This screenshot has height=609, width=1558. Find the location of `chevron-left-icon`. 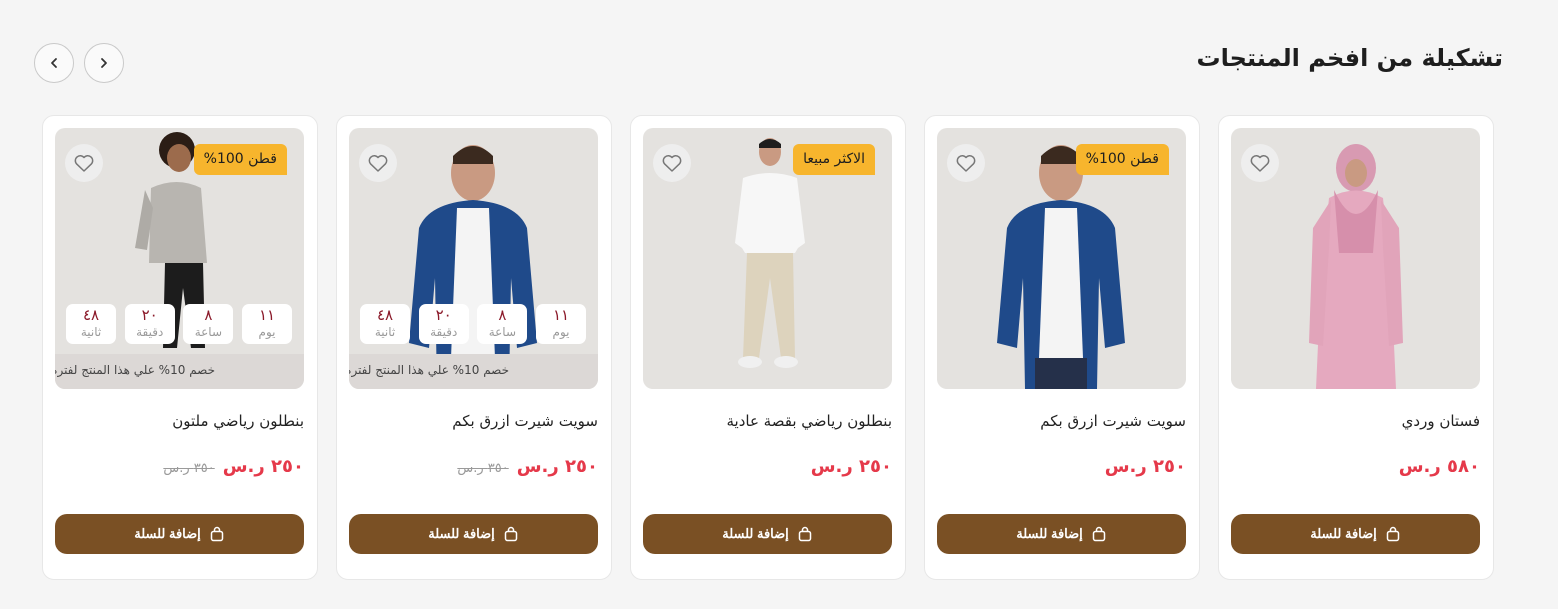

chevron-left-icon is located at coordinates (54, 63).